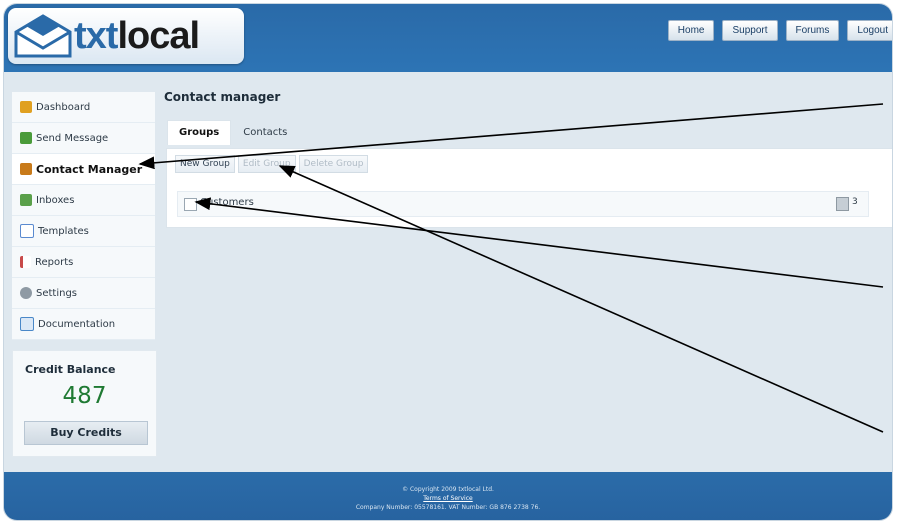 Image resolution: width=897 pixels, height=524 pixels. Describe the element at coordinates (26, 138) in the screenshot. I see `message-icon` at that location.